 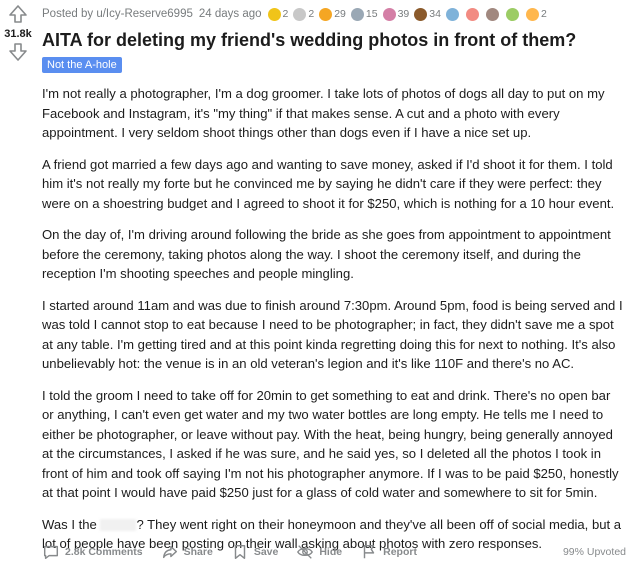 I want to click on award-item: 15, so click(x=364, y=14).